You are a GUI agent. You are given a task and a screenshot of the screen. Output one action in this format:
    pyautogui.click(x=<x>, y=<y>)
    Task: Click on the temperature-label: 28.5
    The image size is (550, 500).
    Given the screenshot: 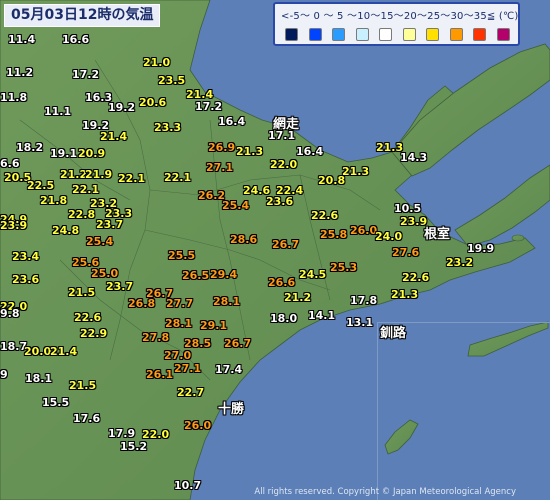 What is the action you would take?
    pyautogui.click(x=198, y=343)
    